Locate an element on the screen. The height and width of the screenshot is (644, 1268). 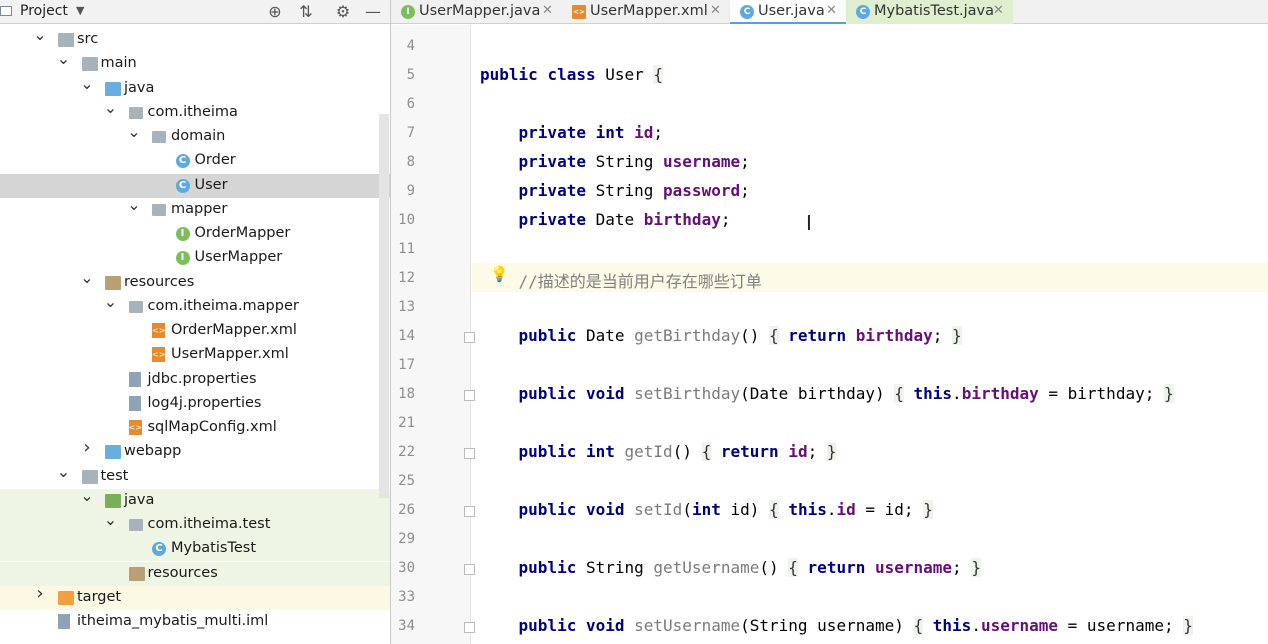
line-number: 12 is located at coordinates (406, 278).